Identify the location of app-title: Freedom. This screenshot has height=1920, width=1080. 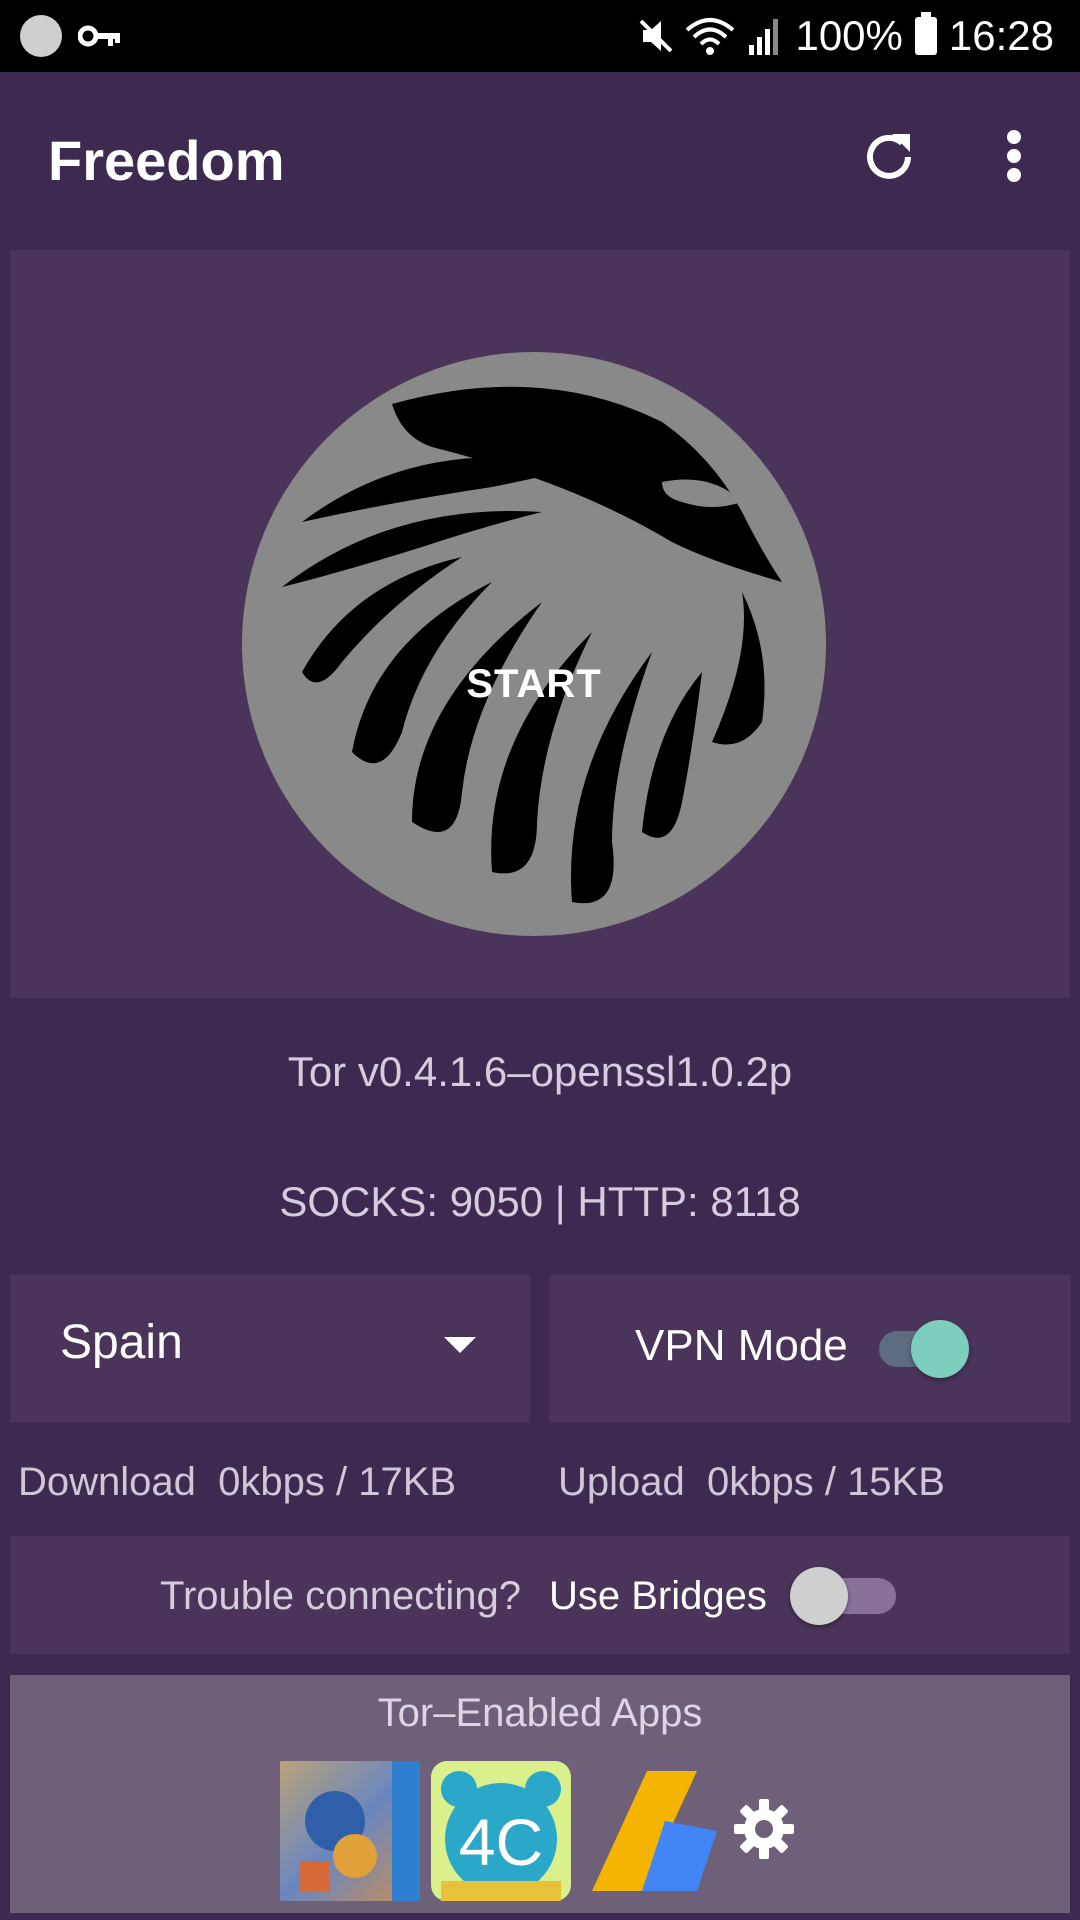
(166, 160).